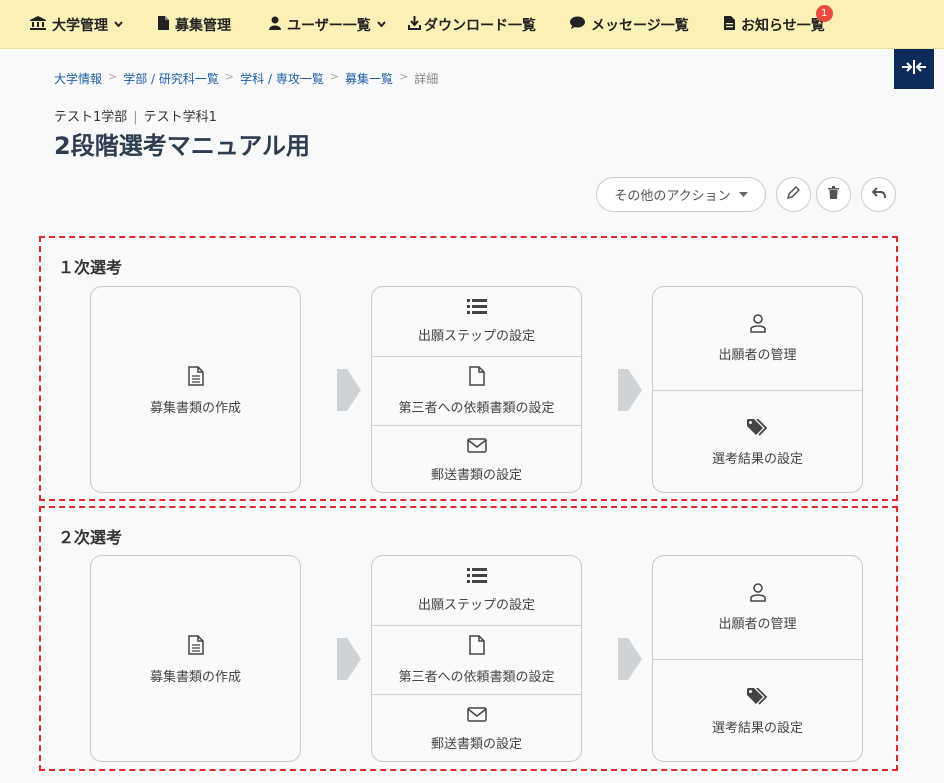 This screenshot has width=944, height=783. Describe the element at coordinates (783, 25) in the screenshot. I see `nav-notices-label: お知らせ一覧` at that location.